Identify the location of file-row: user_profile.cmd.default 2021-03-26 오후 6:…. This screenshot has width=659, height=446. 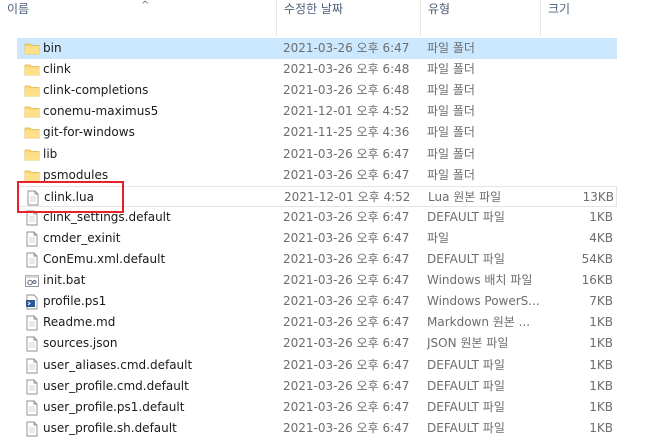
(317, 386).